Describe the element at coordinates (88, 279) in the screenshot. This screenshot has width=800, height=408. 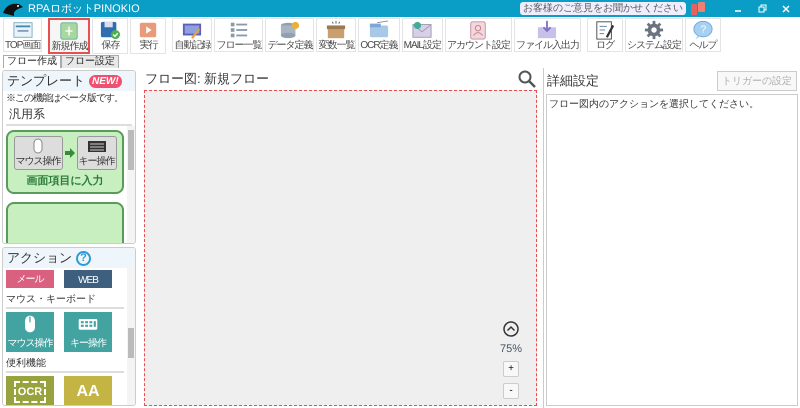
I see `action-tile: WEB` at that location.